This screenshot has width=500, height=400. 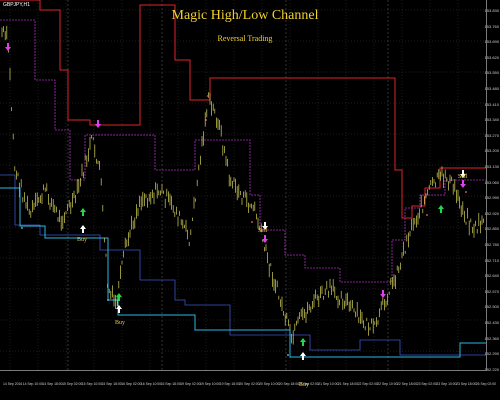 I want to click on chart-title: Magic High/Low Channel, so click(x=245, y=15).